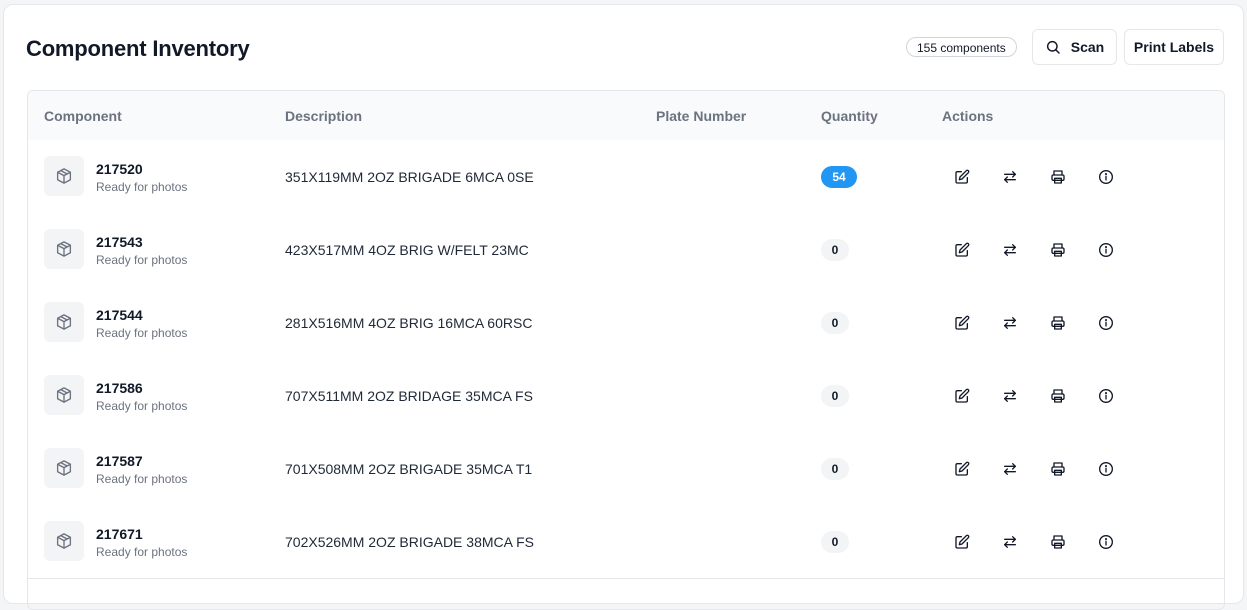 The image size is (1247, 610). I want to click on component-id: 217543, so click(119, 242).